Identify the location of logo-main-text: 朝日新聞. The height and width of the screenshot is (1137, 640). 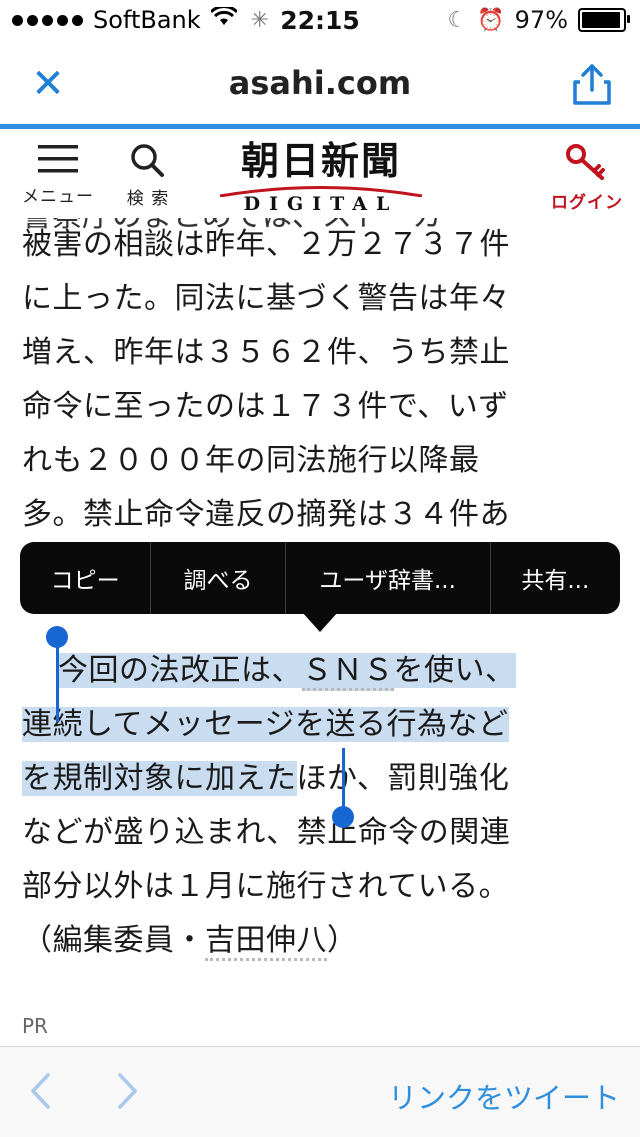
(320, 160).